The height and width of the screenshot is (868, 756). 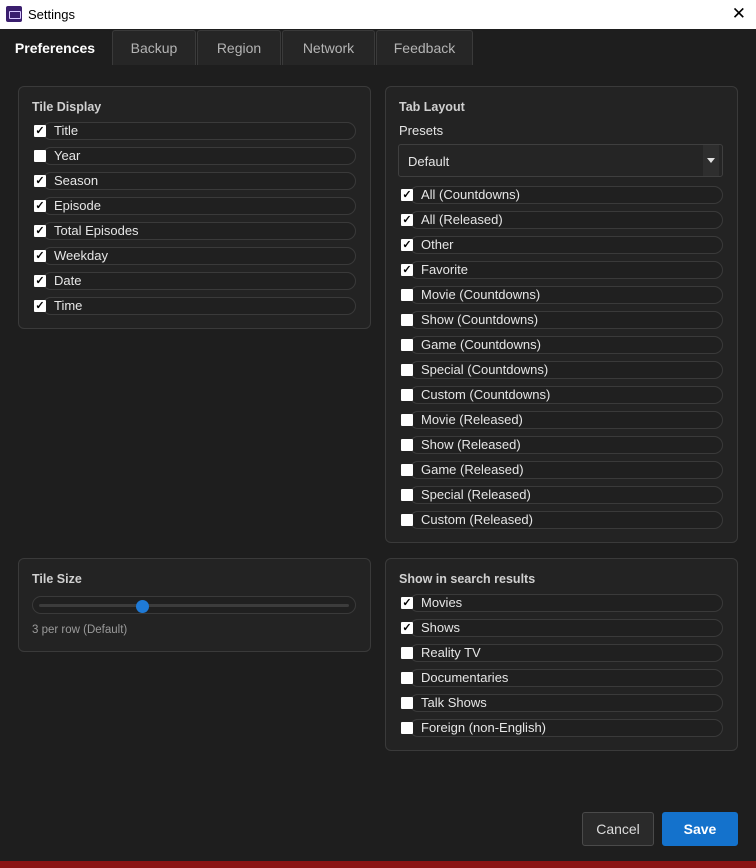 What do you see at coordinates (562, 345) in the screenshot?
I see `tab-layout-option-row: Game (Countdowns)` at bounding box center [562, 345].